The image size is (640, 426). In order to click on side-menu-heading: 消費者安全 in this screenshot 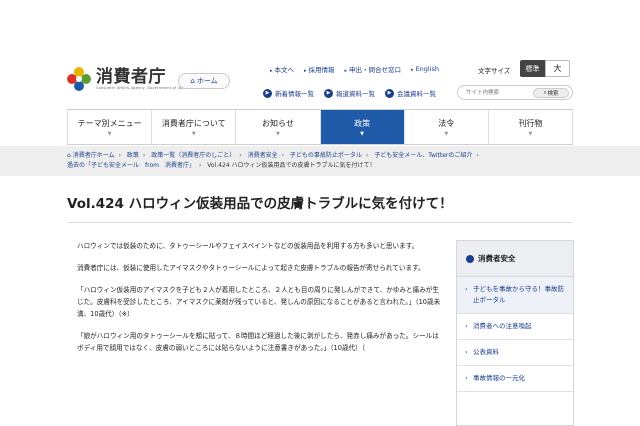, I will do `click(515, 259)`.